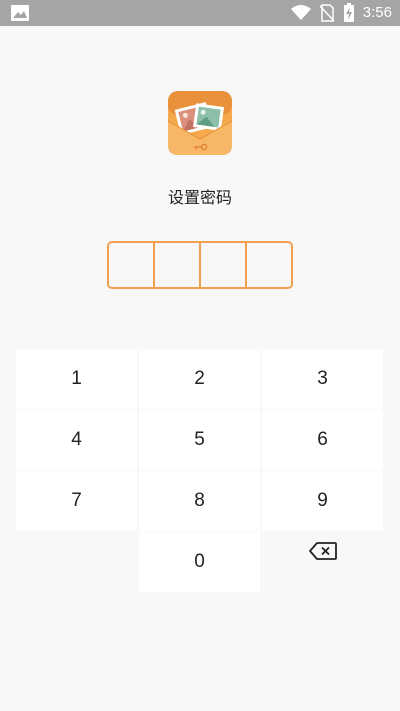  What do you see at coordinates (300, 12) in the screenshot?
I see `wifi-icon` at bounding box center [300, 12].